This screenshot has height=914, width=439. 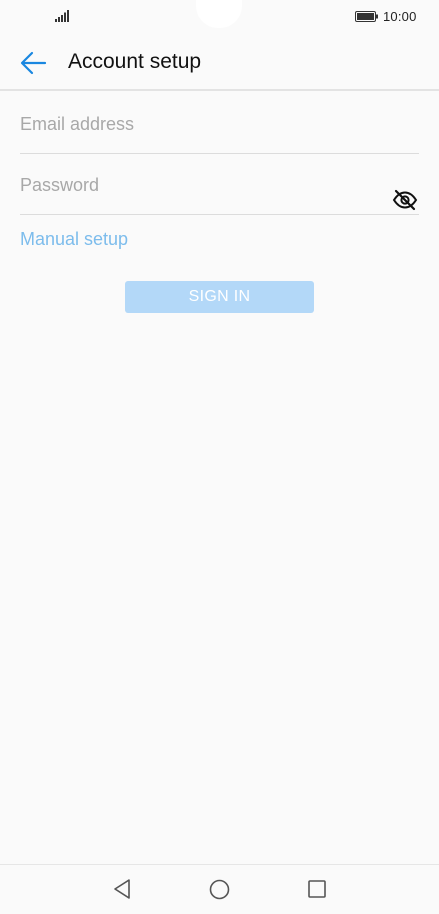 I want to click on back-arrow-icon, so click(x=33, y=63).